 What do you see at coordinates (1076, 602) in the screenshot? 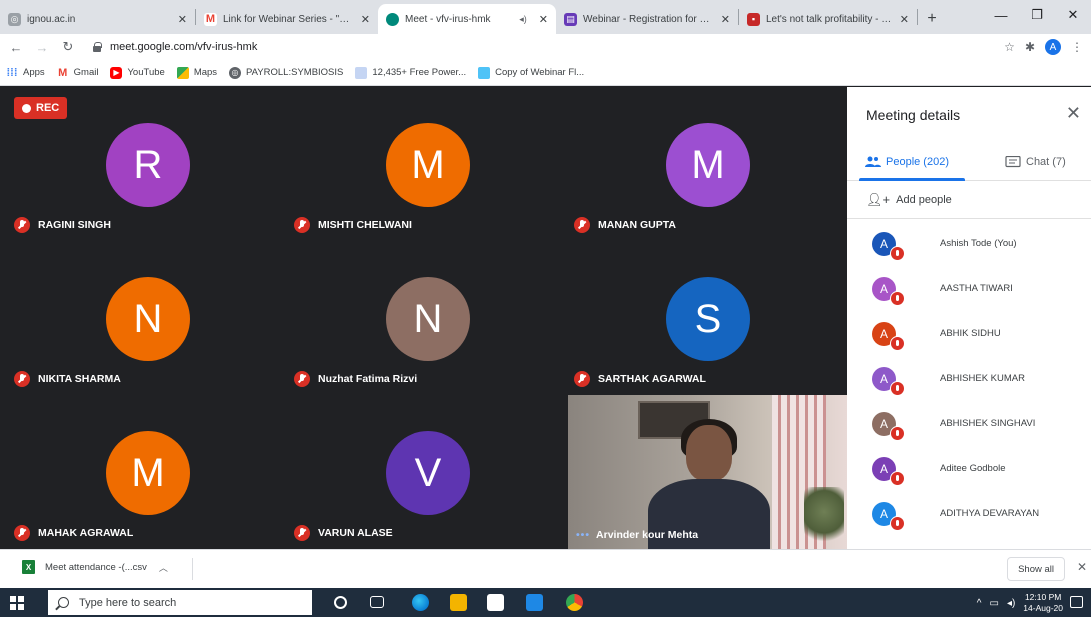
I see `notifications-icon` at bounding box center [1076, 602].